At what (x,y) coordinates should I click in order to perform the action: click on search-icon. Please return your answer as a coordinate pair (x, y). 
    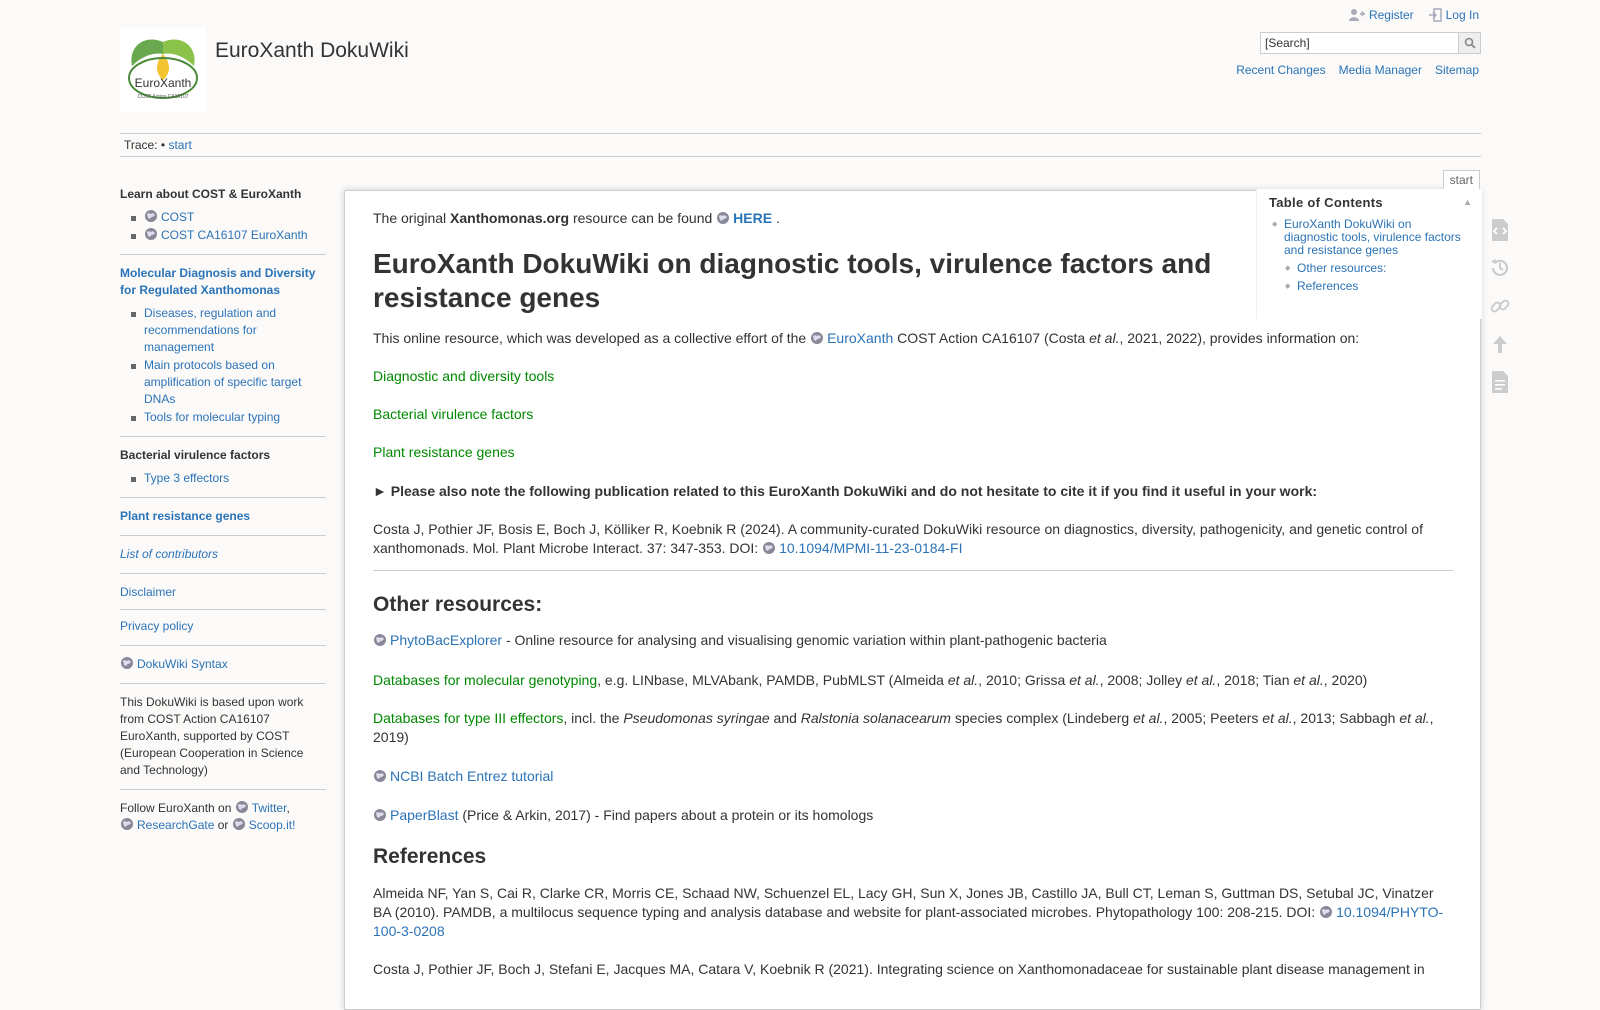
    Looking at the image, I should click on (1470, 43).